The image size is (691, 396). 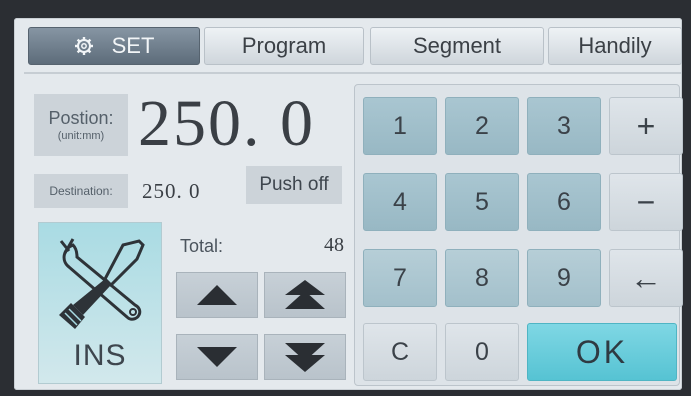 What do you see at coordinates (400, 202) in the screenshot?
I see `key-4: 4` at bounding box center [400, 202].